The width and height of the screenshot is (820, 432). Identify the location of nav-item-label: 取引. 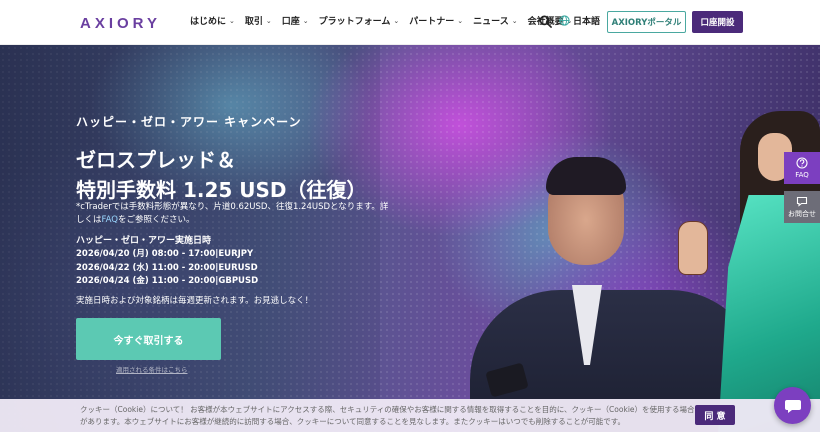
(253, 22).